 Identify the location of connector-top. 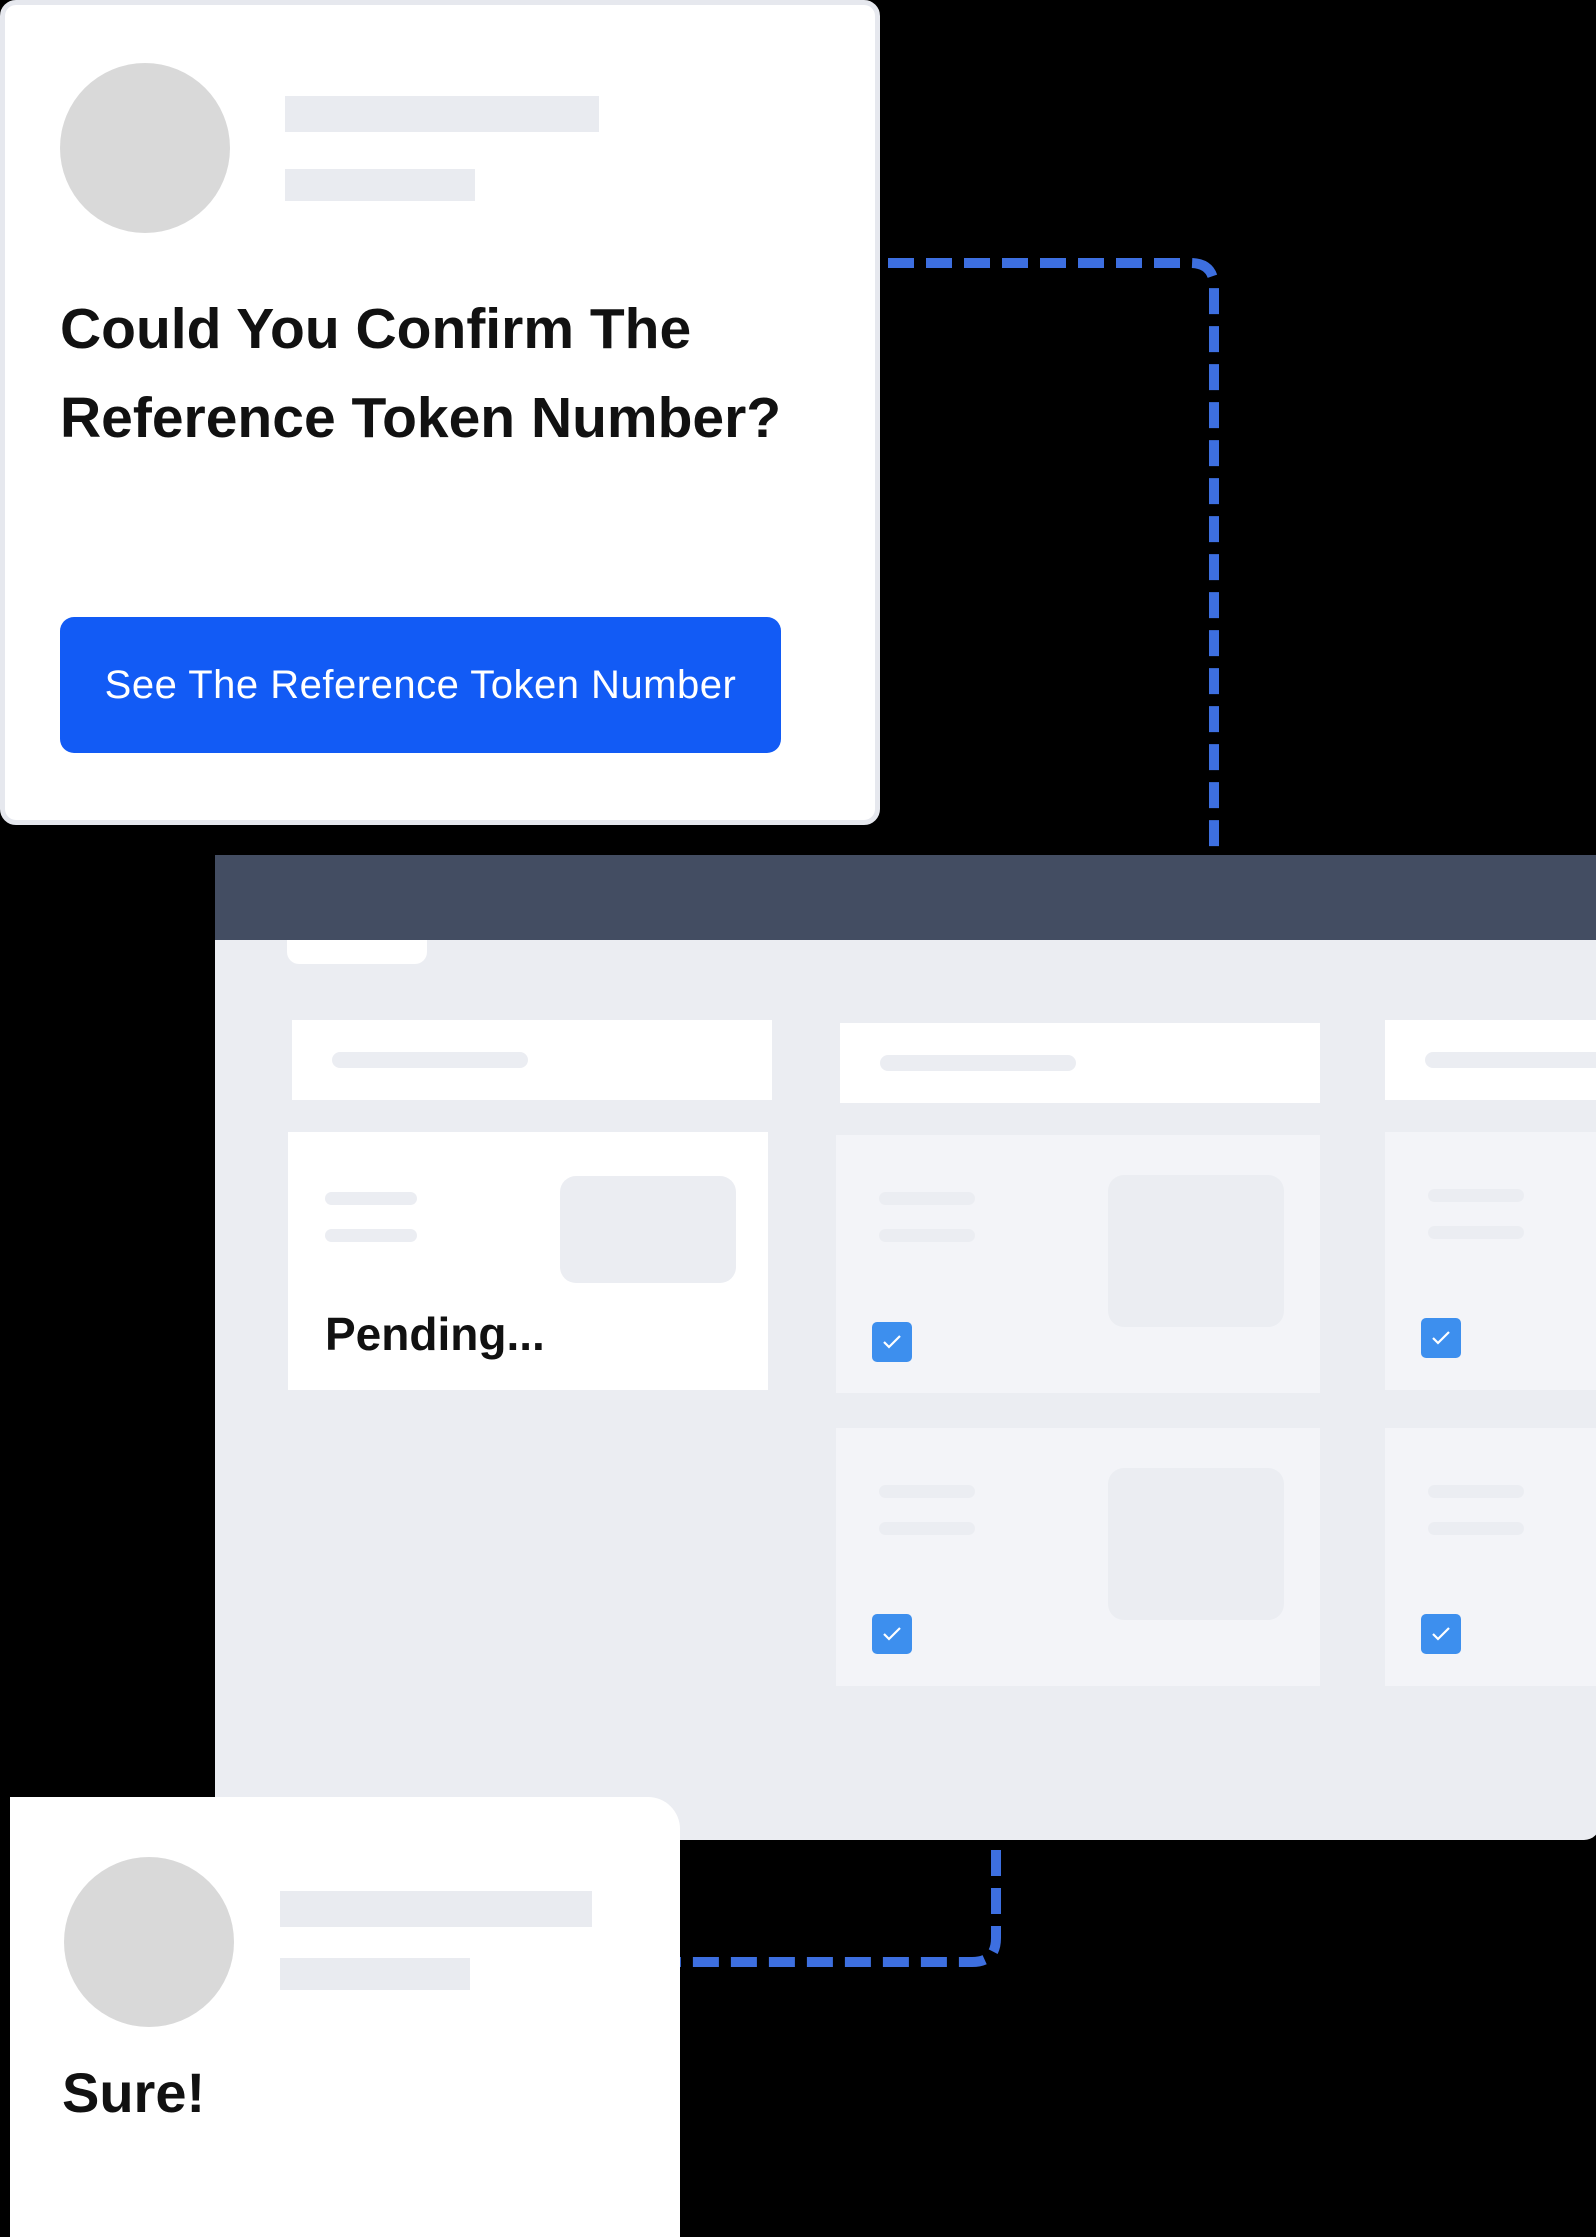
(1053, 553).